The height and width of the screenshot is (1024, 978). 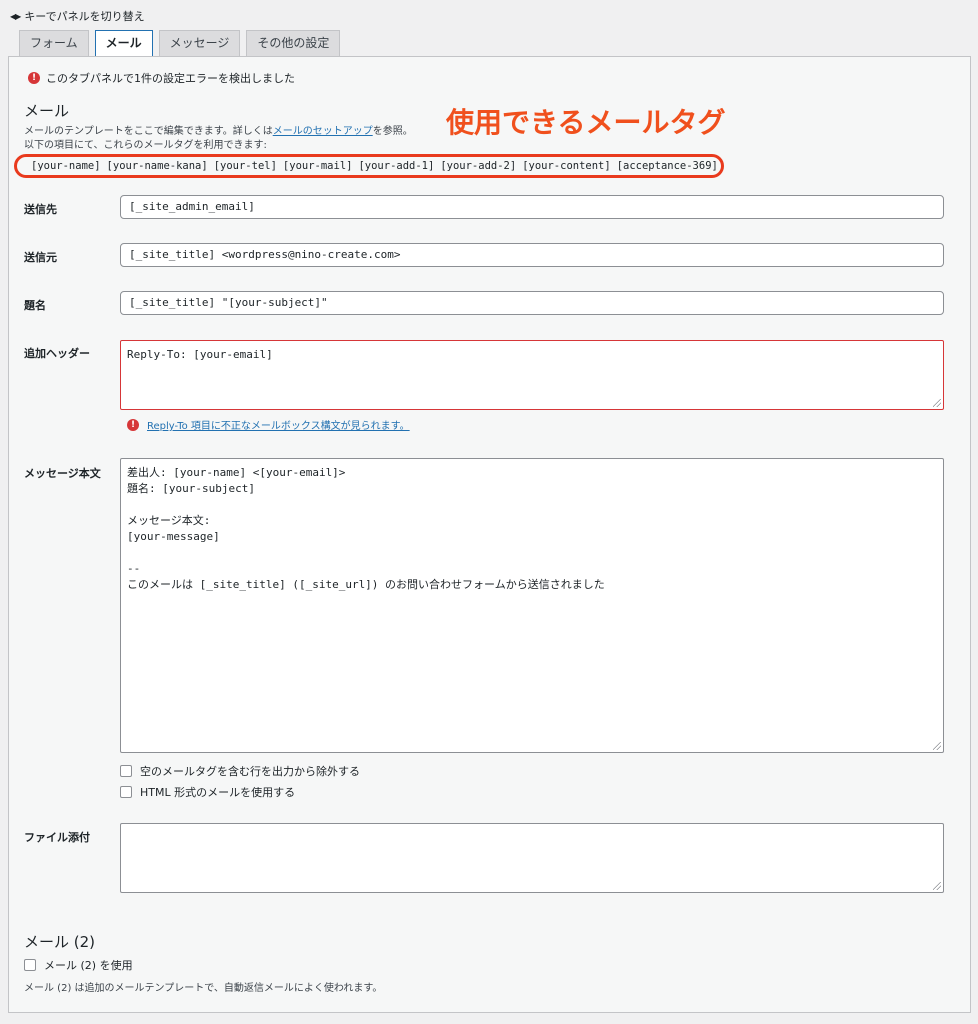 What do you see at coordinates (478, 166) in the screenshot?
I see `mail-tag: [your-add-2]` at bounding box center [478, 166].